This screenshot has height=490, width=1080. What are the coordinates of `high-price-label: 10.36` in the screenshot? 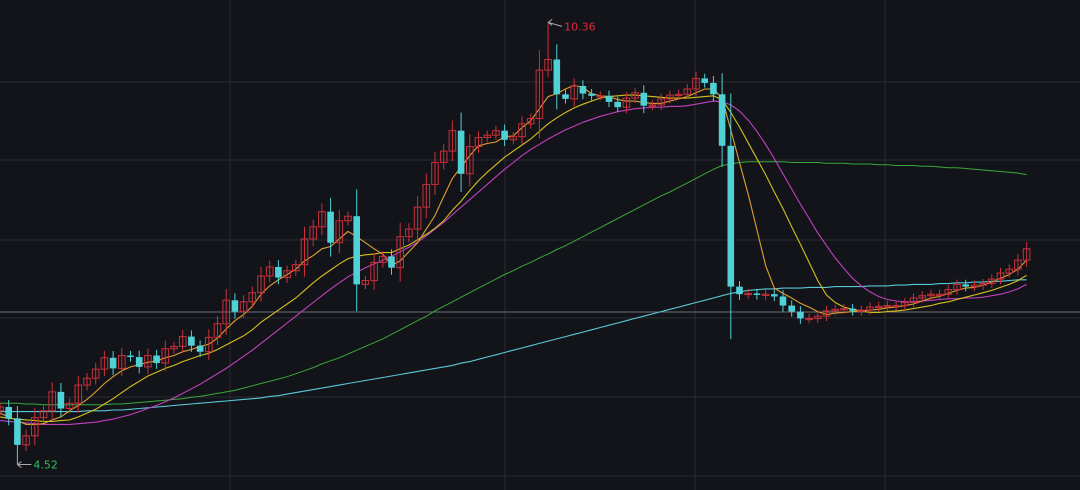 It's located at (580, 26).